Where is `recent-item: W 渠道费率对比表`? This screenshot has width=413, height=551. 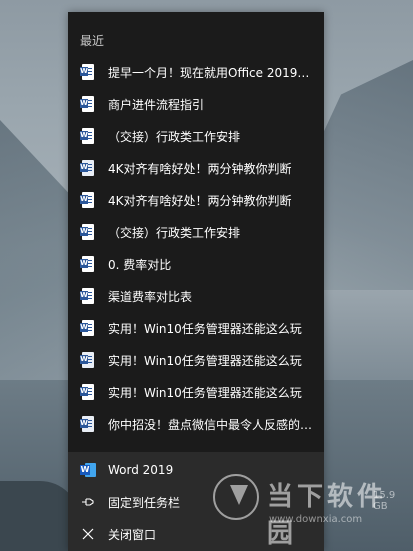
recent-item: W 渠道费率对比表 is located at coordinates (196, 296).